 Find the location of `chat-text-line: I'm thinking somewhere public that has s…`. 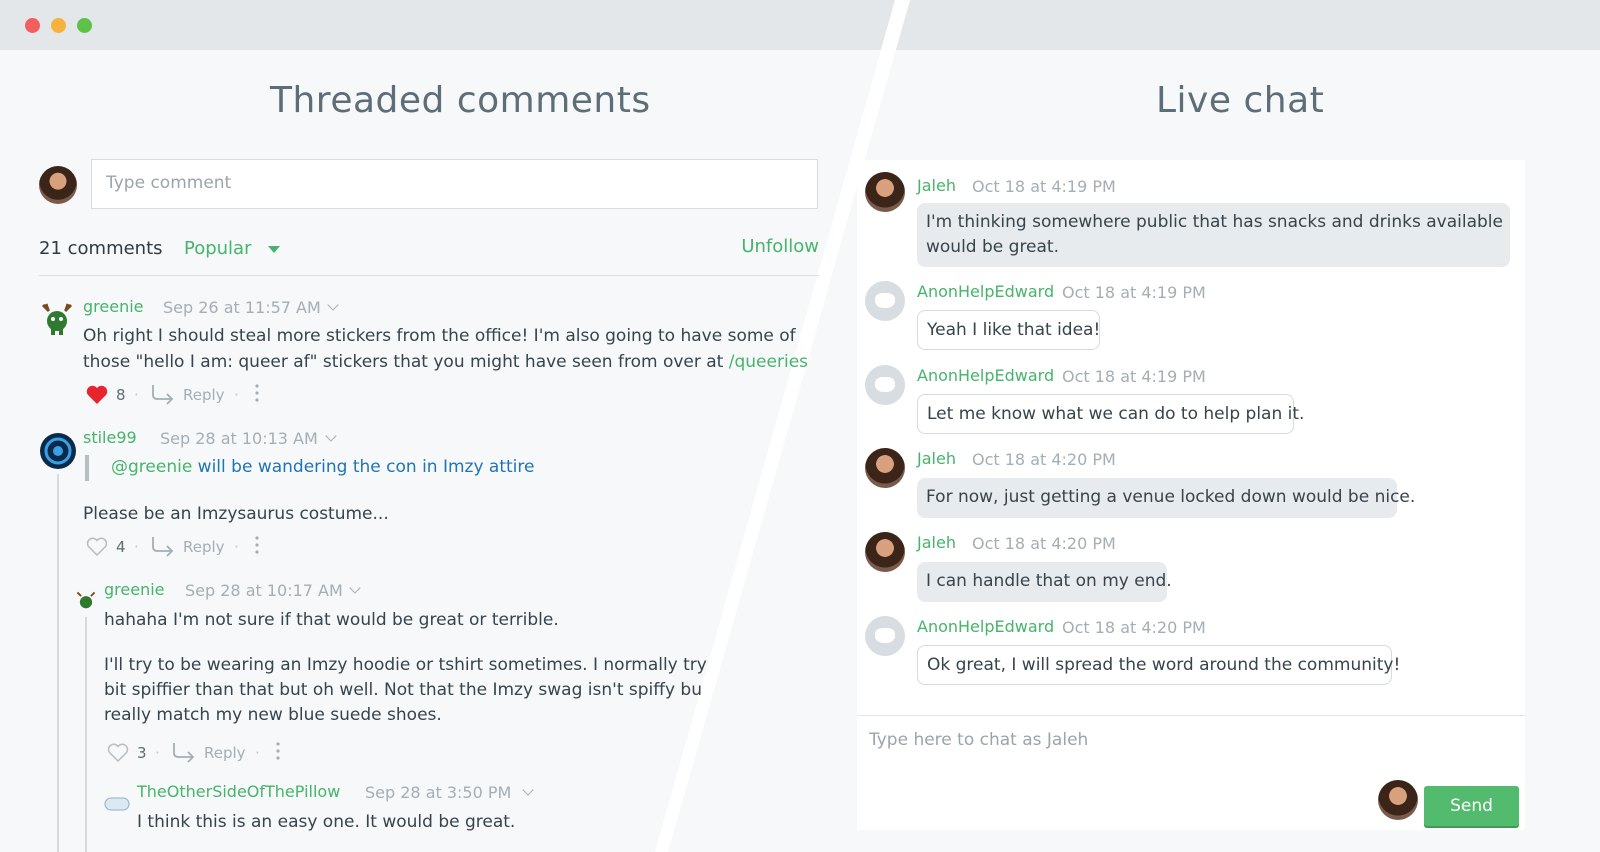

chat-text-line: I'm thinking somewhere public that has s… is located at coordinates (1214, 222).